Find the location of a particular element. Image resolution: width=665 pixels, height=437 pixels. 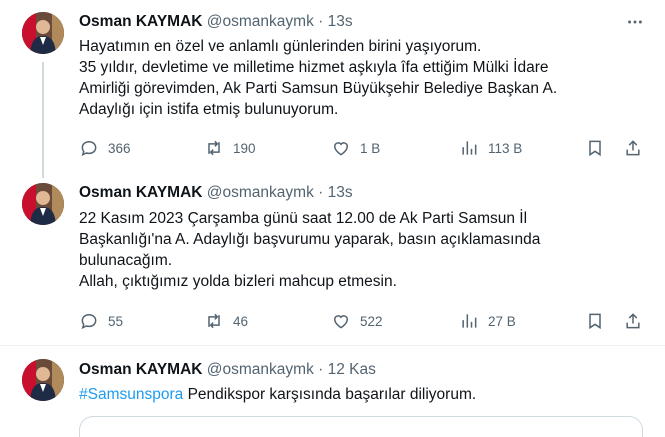

thread-line is located at coordinates (43, 120).